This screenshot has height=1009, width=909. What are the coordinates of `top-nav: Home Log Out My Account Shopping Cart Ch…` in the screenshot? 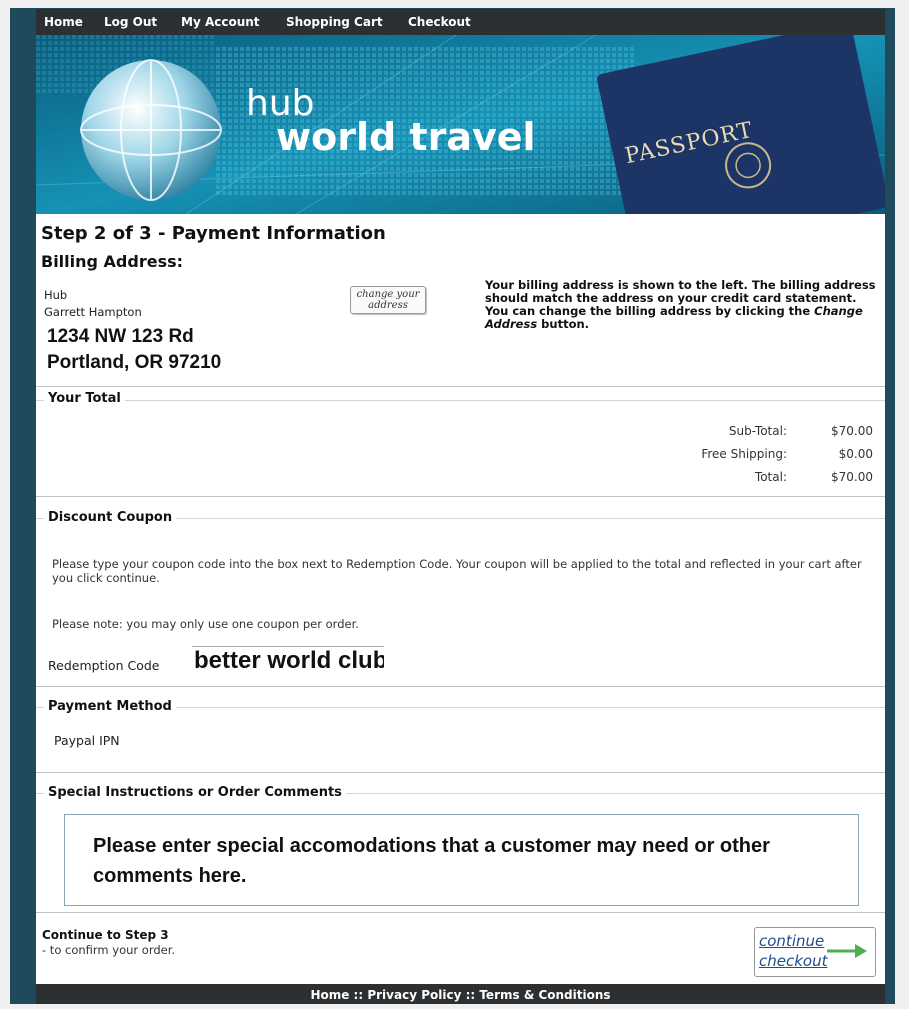 It's located at (460, 22).